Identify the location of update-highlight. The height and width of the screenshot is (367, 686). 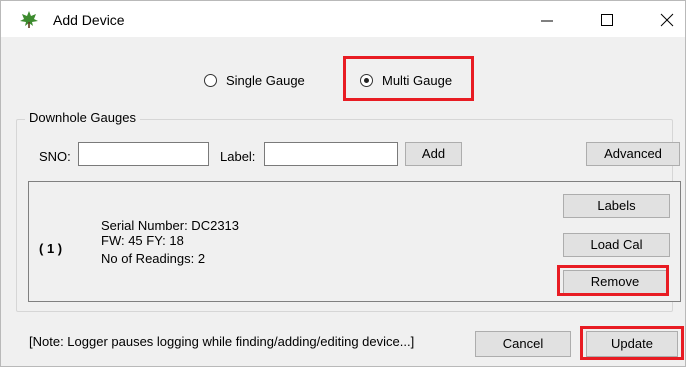
(632, 343).